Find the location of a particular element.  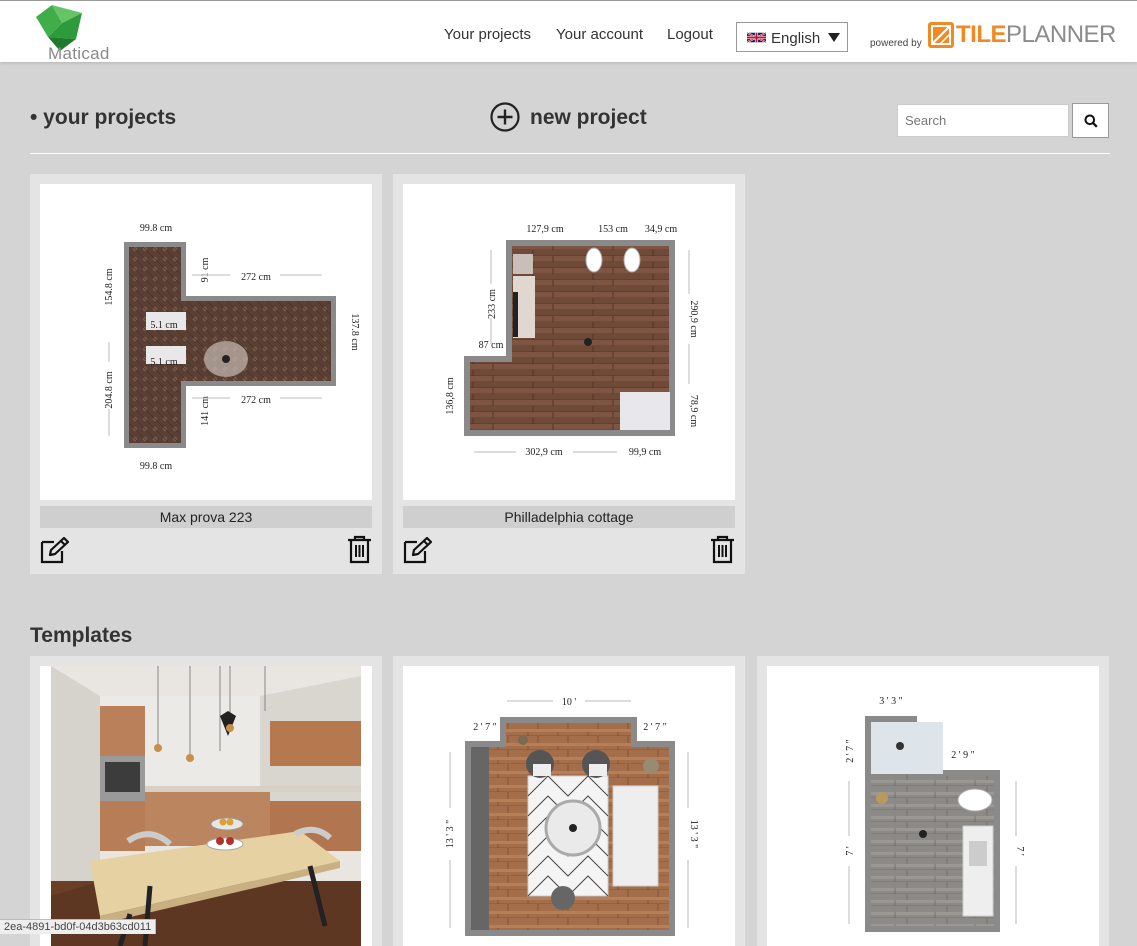

dim-label: 204.8 cm is located at coordinates (109, 389).